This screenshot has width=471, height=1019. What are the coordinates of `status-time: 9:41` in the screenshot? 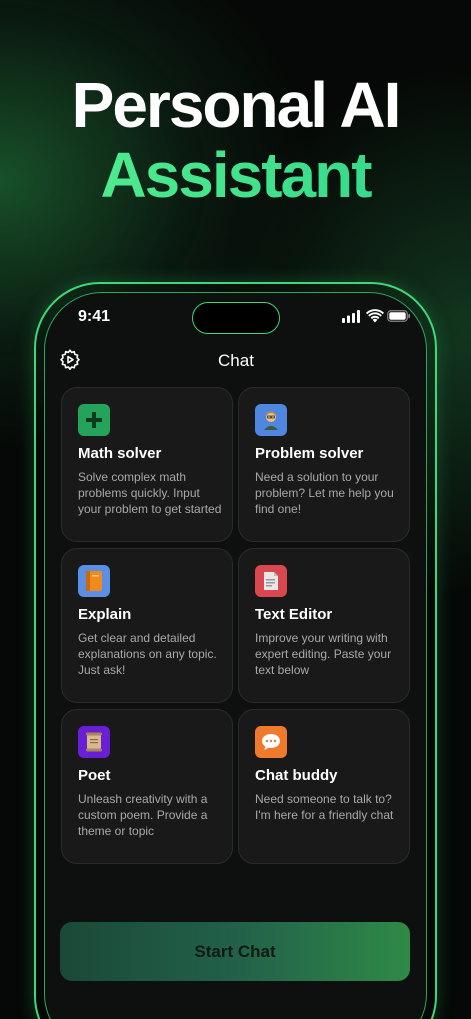 It's located at (94, 316).